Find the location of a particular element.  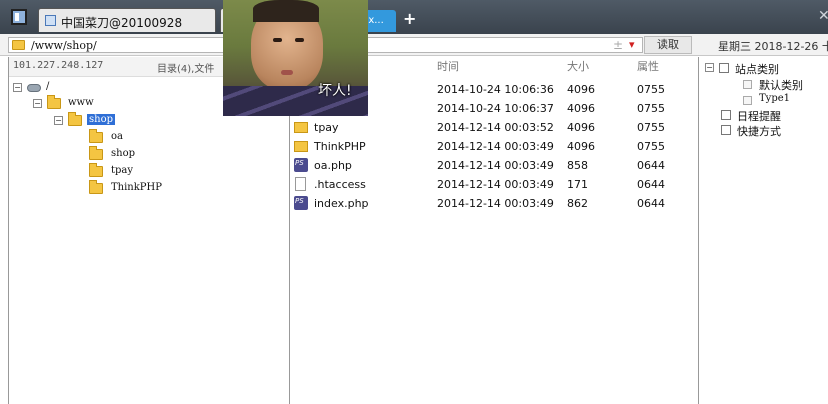

read-button: 读取 is located at coordinates (668, 45).